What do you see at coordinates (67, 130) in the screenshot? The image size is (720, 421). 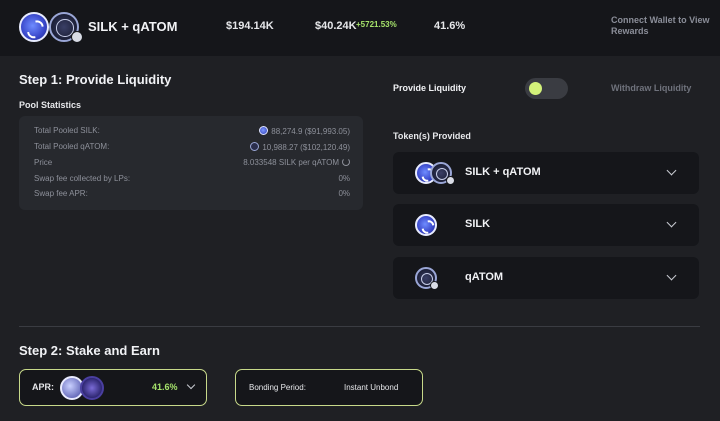 I see `stat-label: Total Pooled SILK:` at bounding box center [67, 130].